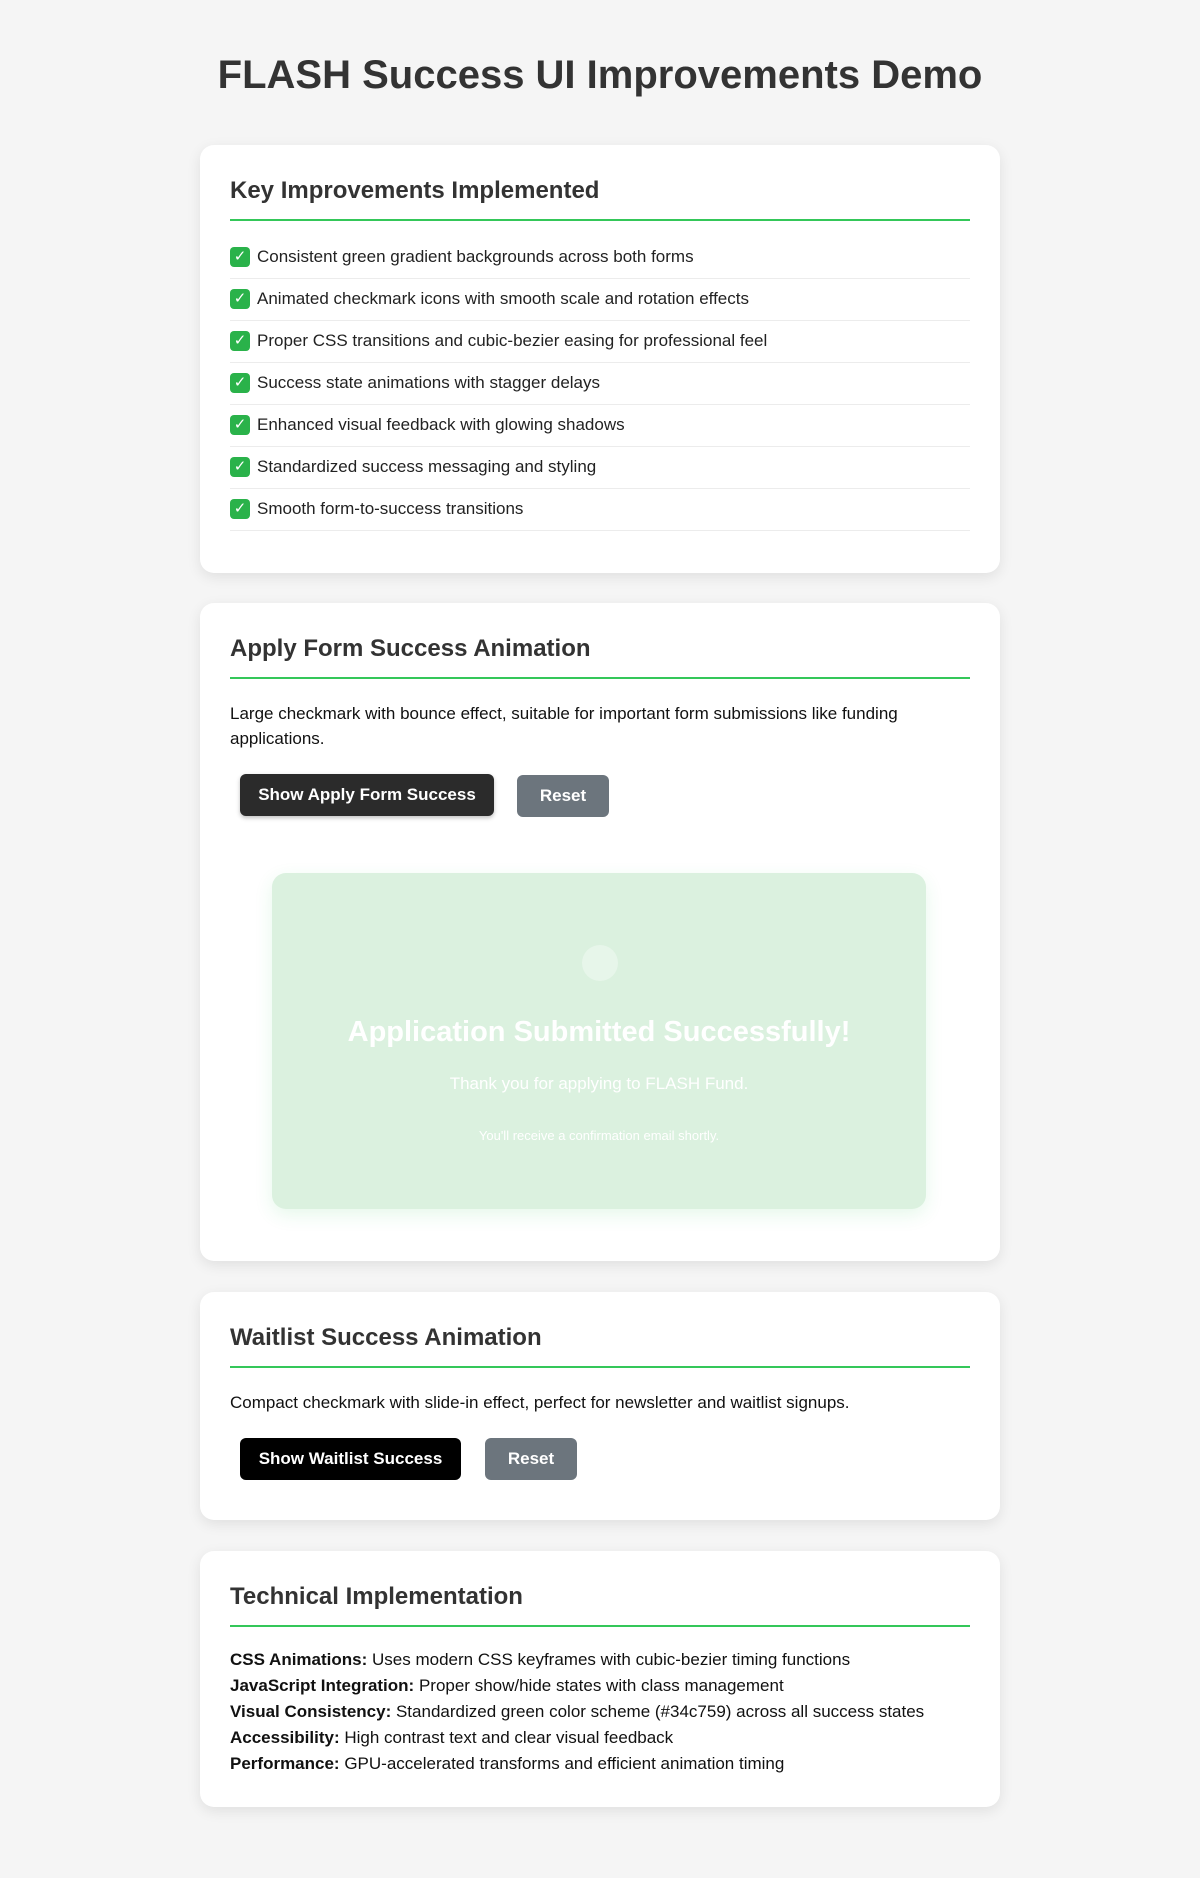 This screenshot has width=1200, height=1878. What do you see at coordinates (390, 508) in the screenshot?
I see `list-item-text: Smooth form-to-success transitions` at bounding box center [390, 508].